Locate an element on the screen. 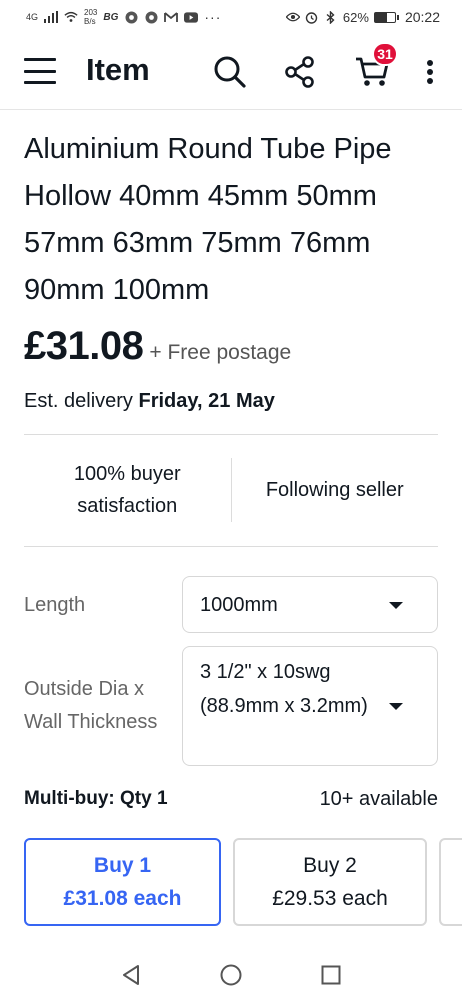  price-row: £31.08 + Free postage is located at coordinates (157, 346).